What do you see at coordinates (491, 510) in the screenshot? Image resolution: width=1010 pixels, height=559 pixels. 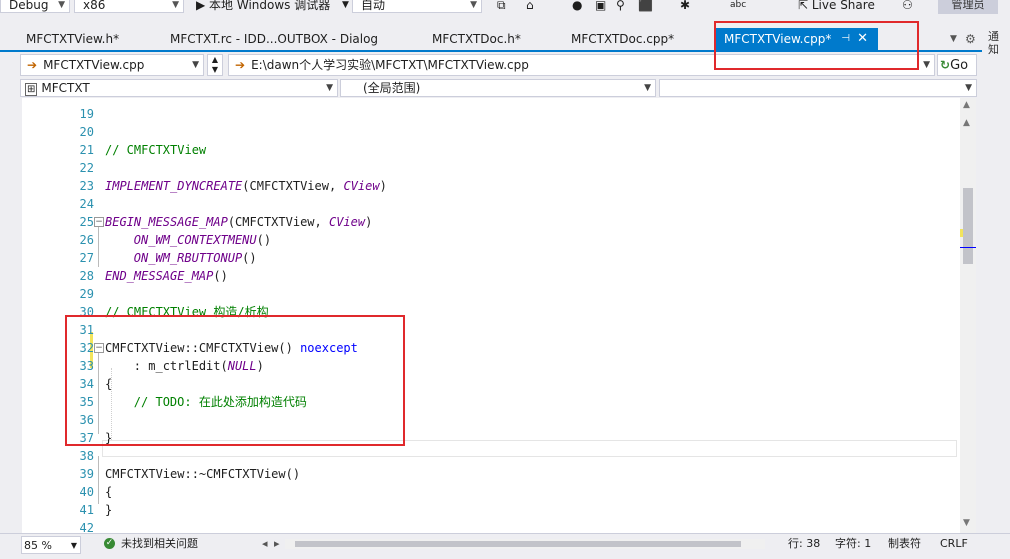 I see `code-line: 41}` at bounding box center [491, 510].